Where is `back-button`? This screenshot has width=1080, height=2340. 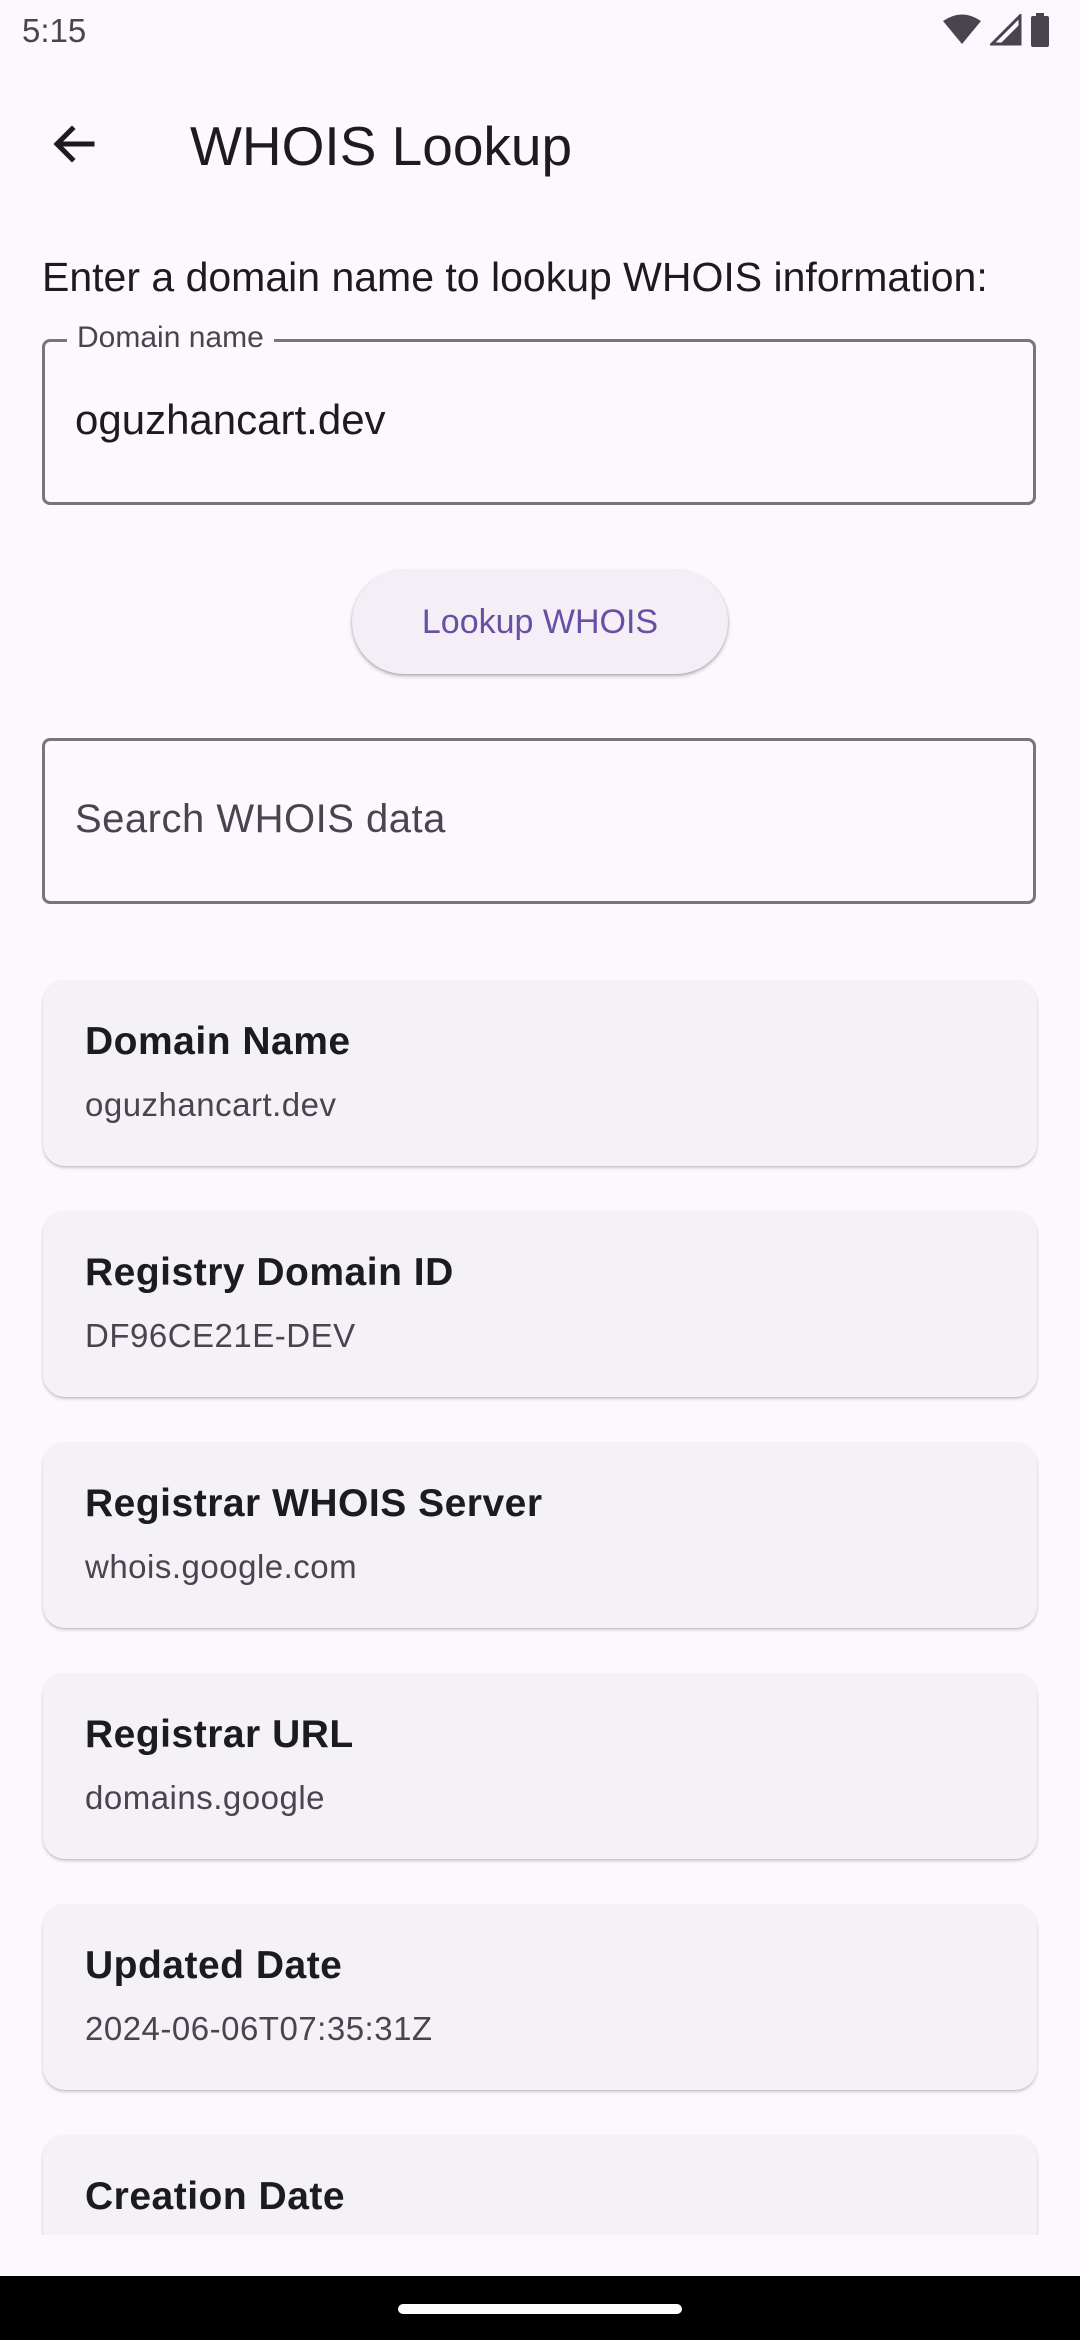 back-button is located at coordinates (74, 146).